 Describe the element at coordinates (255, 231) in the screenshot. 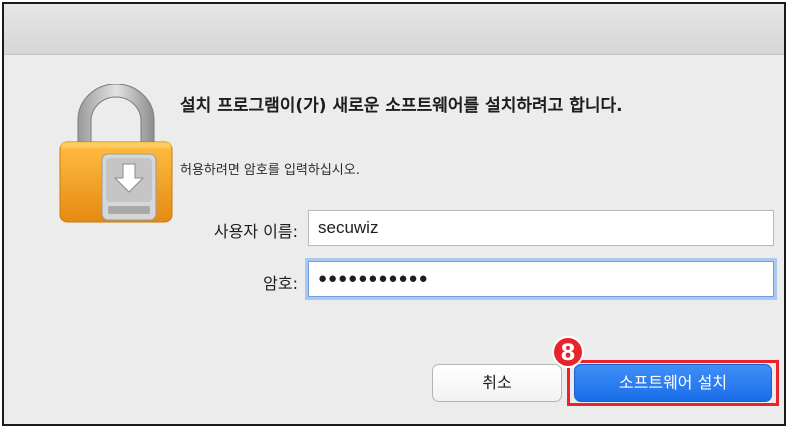

I see `username-label: 사용자 이름:` at that location.